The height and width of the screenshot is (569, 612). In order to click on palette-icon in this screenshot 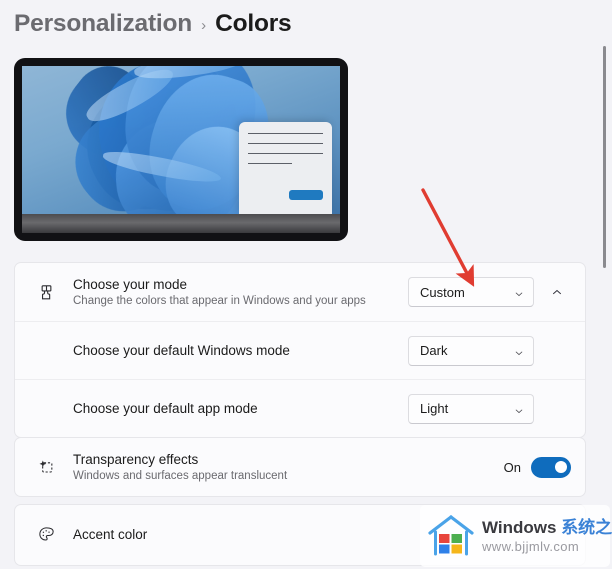, I will do `click(46, 534)`.